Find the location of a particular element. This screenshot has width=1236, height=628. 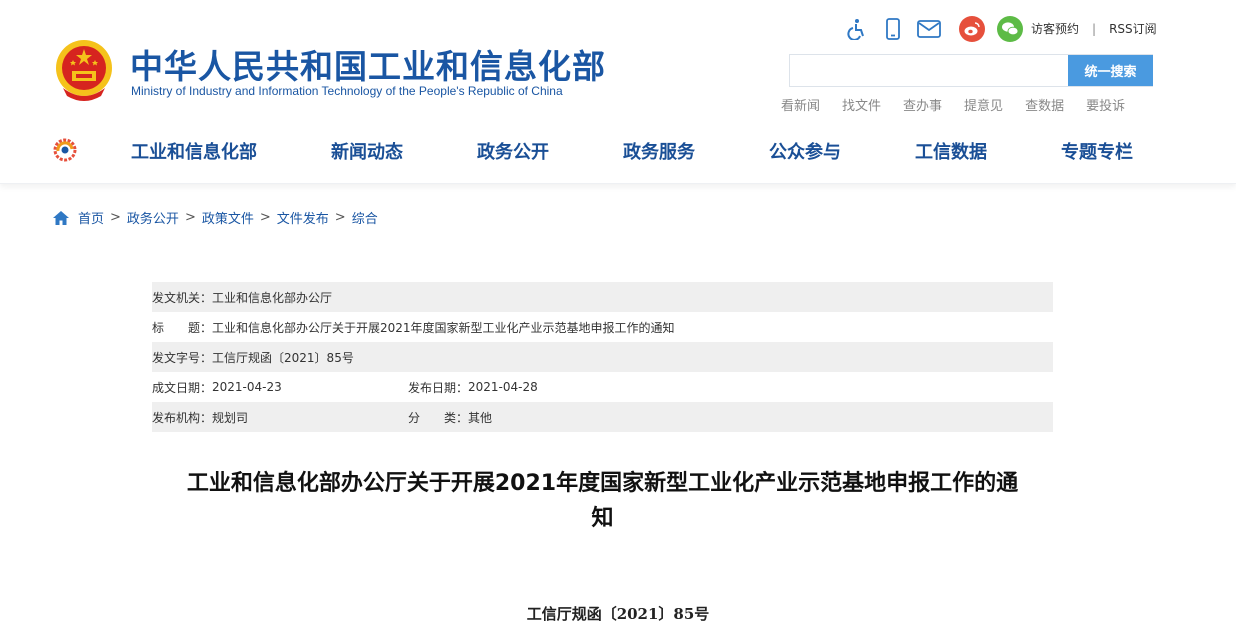

meta-row-docno: 发文字号： 工信厅规函〔2021〕85号 is located at coordinates (602, 357).